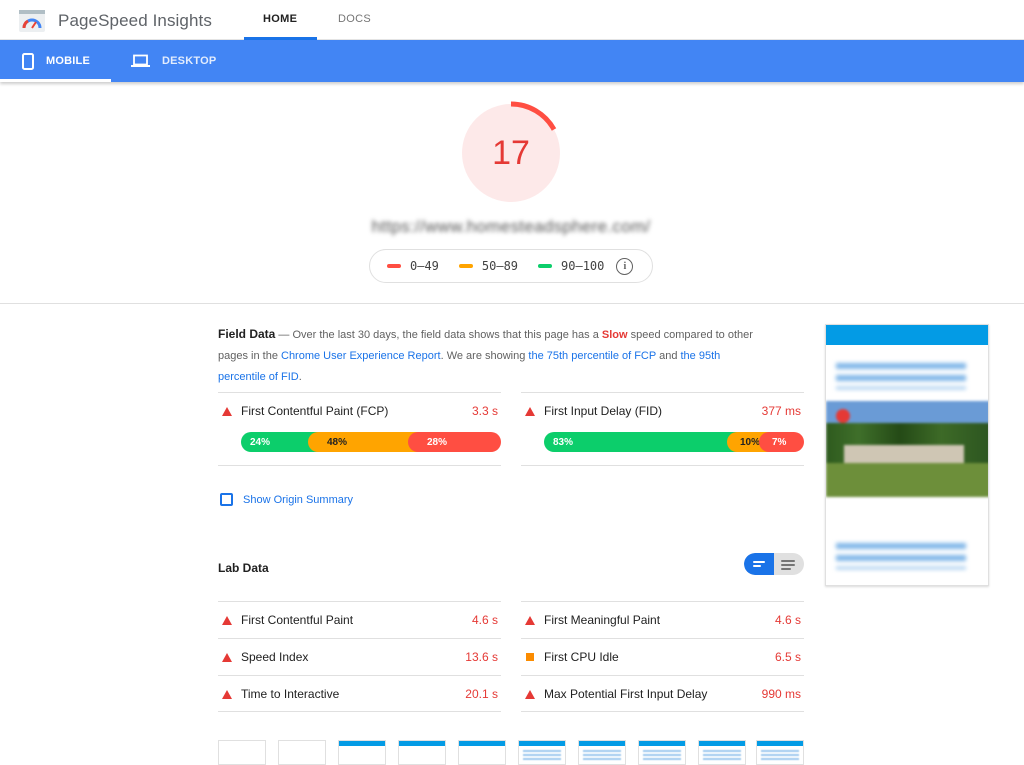 The height and width of the screenshot is (765, 1024). I want to click on lab-metric-row: Speed Index 13.6 s, so click(359, 656).